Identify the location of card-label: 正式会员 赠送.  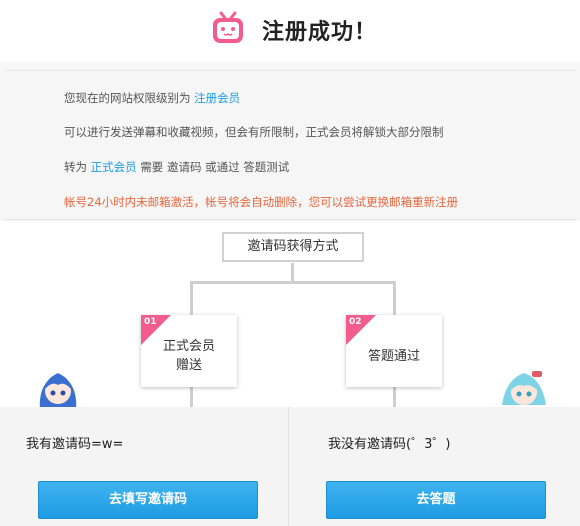
(189, 356).